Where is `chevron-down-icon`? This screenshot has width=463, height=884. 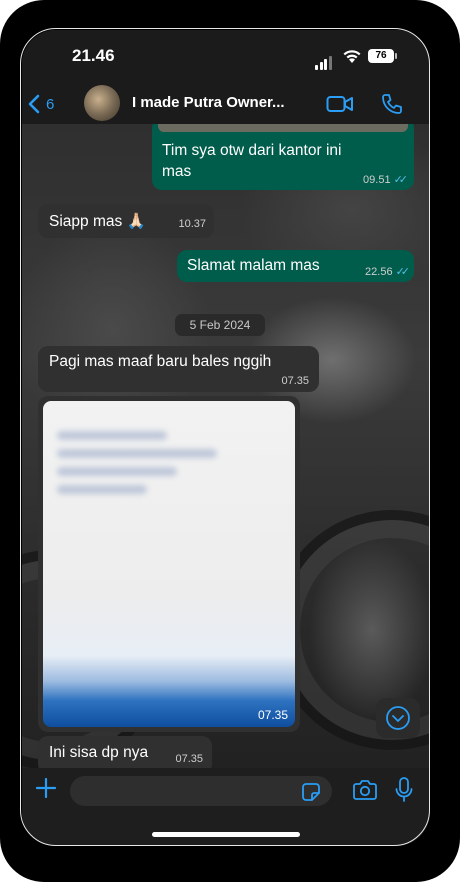
chevron-down-icon is located at coordinates (398, 718).